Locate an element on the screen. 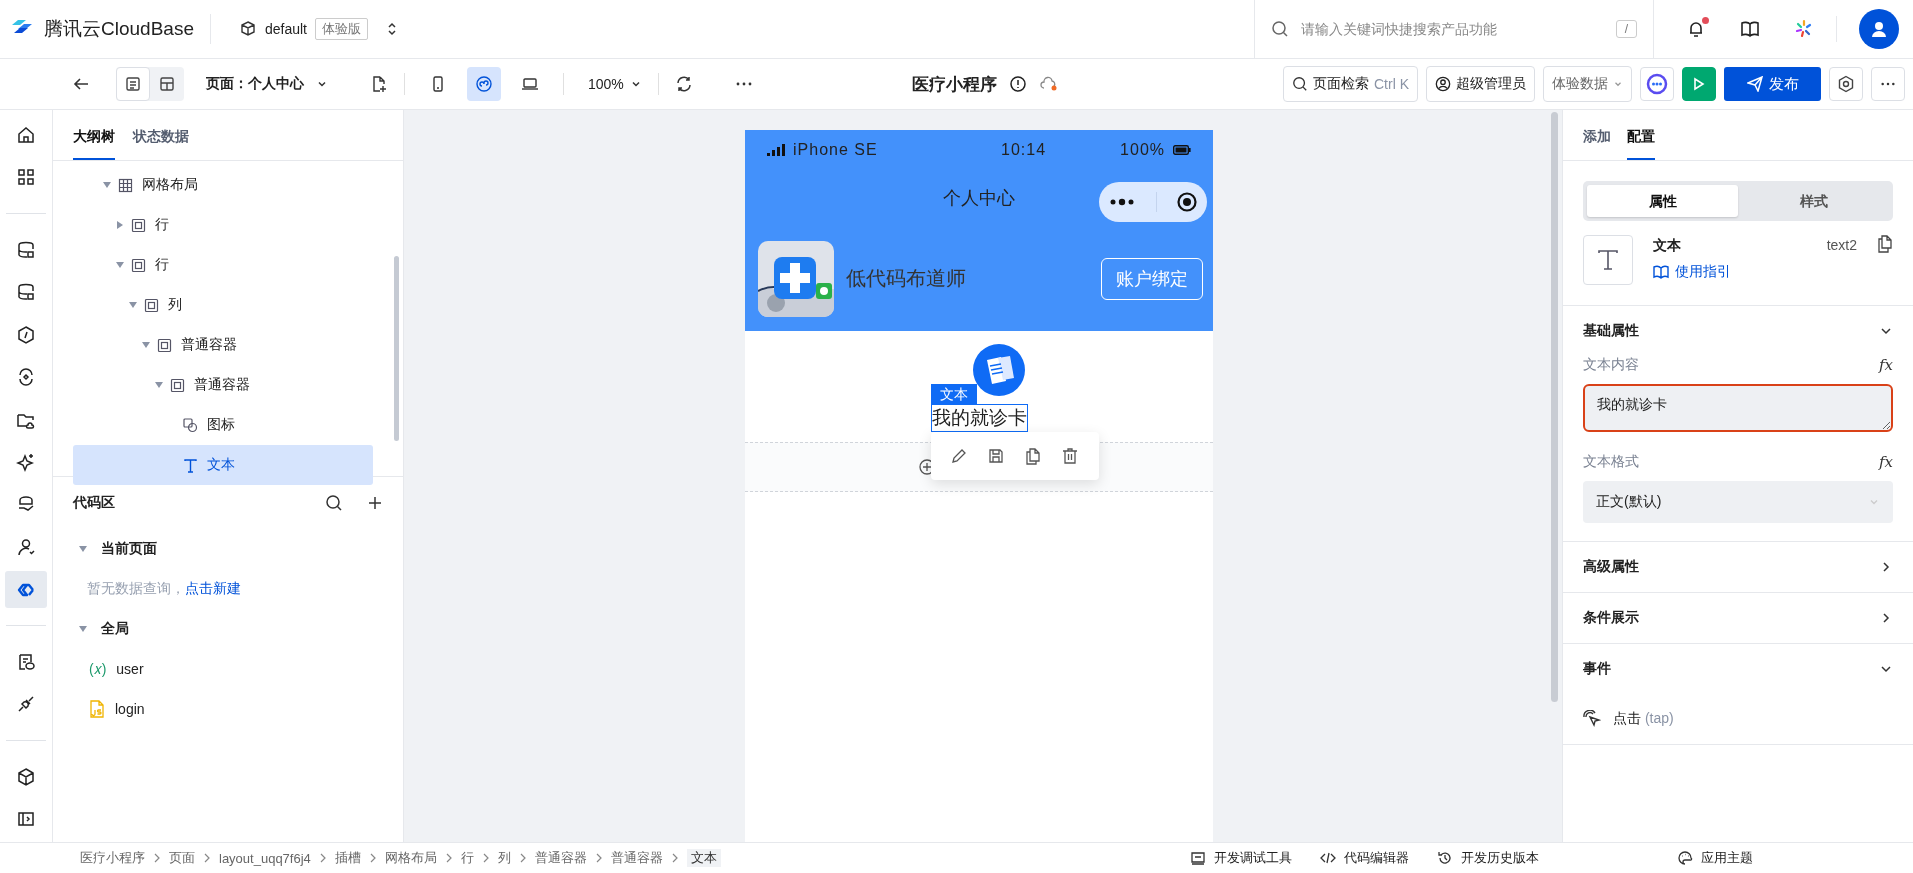 The image size is (1913, 873). page-search-button: 页面检索 Ctrl K is located at coordinates (1350, 84).